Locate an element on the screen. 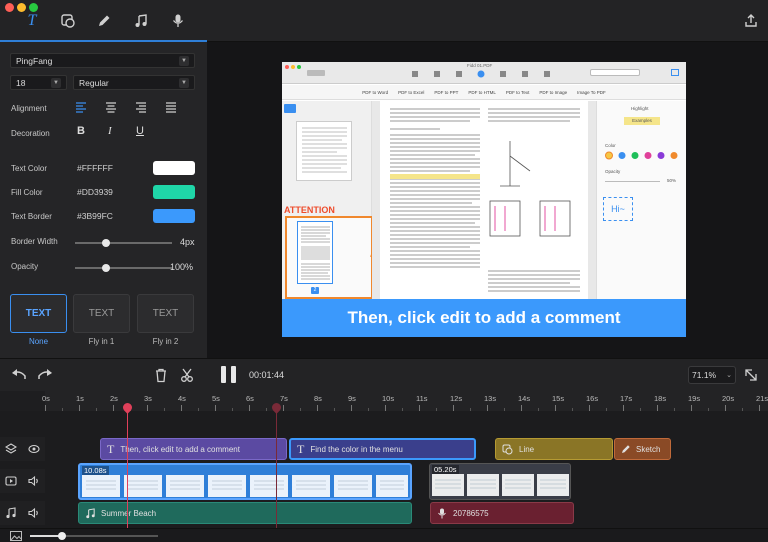 This screenshot has height=542, width=768. video-clip: 05.20s is located at coordinates (500, 481).